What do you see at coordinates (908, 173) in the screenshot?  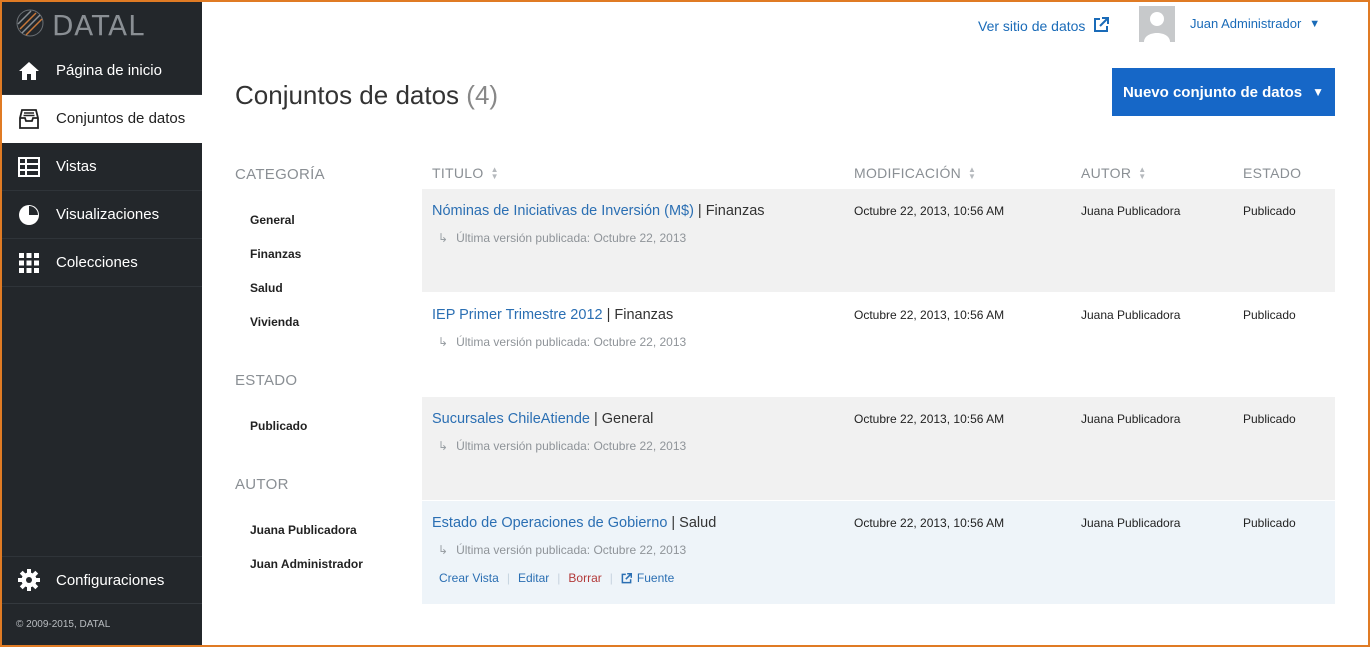 I see `column-header-label: MODIFICACIÓN` at bounding box center [908, 173].